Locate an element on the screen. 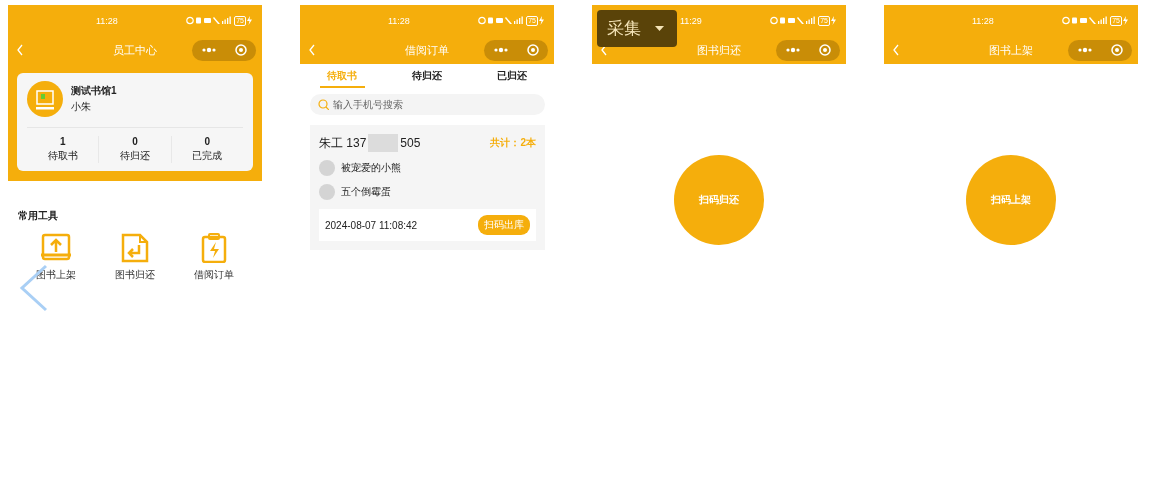  page-title: 图书上架 is located at coordinates (1011, 49).